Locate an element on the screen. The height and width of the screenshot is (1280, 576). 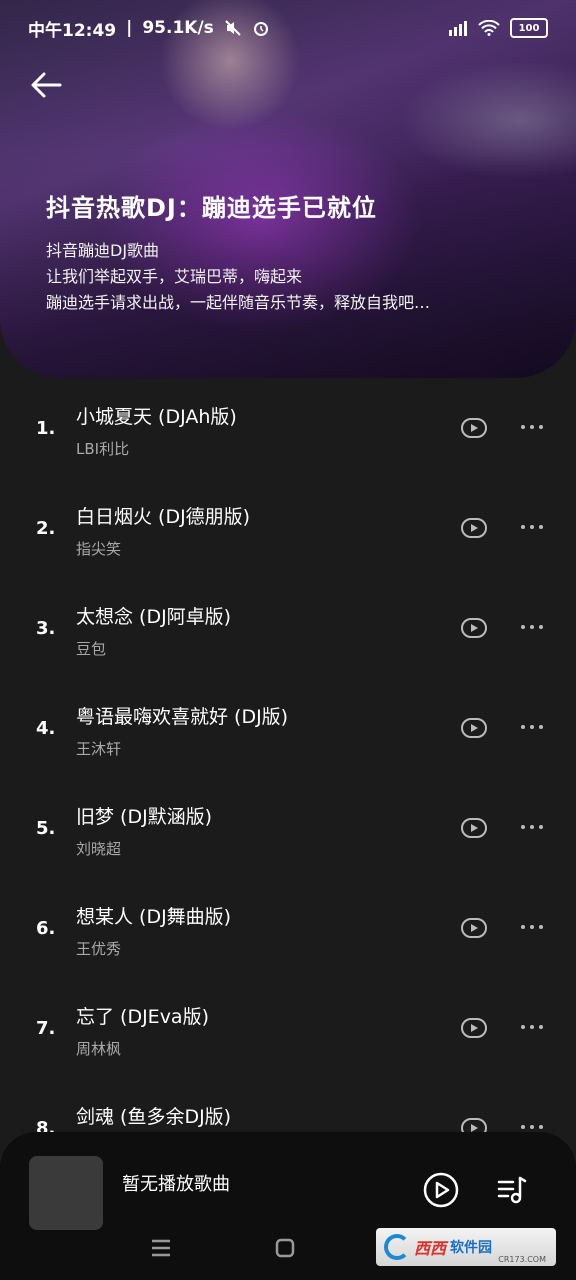
song-title: 粤语最嗨欢喜就好 (DJ版) is located at coordinates (182, 717).